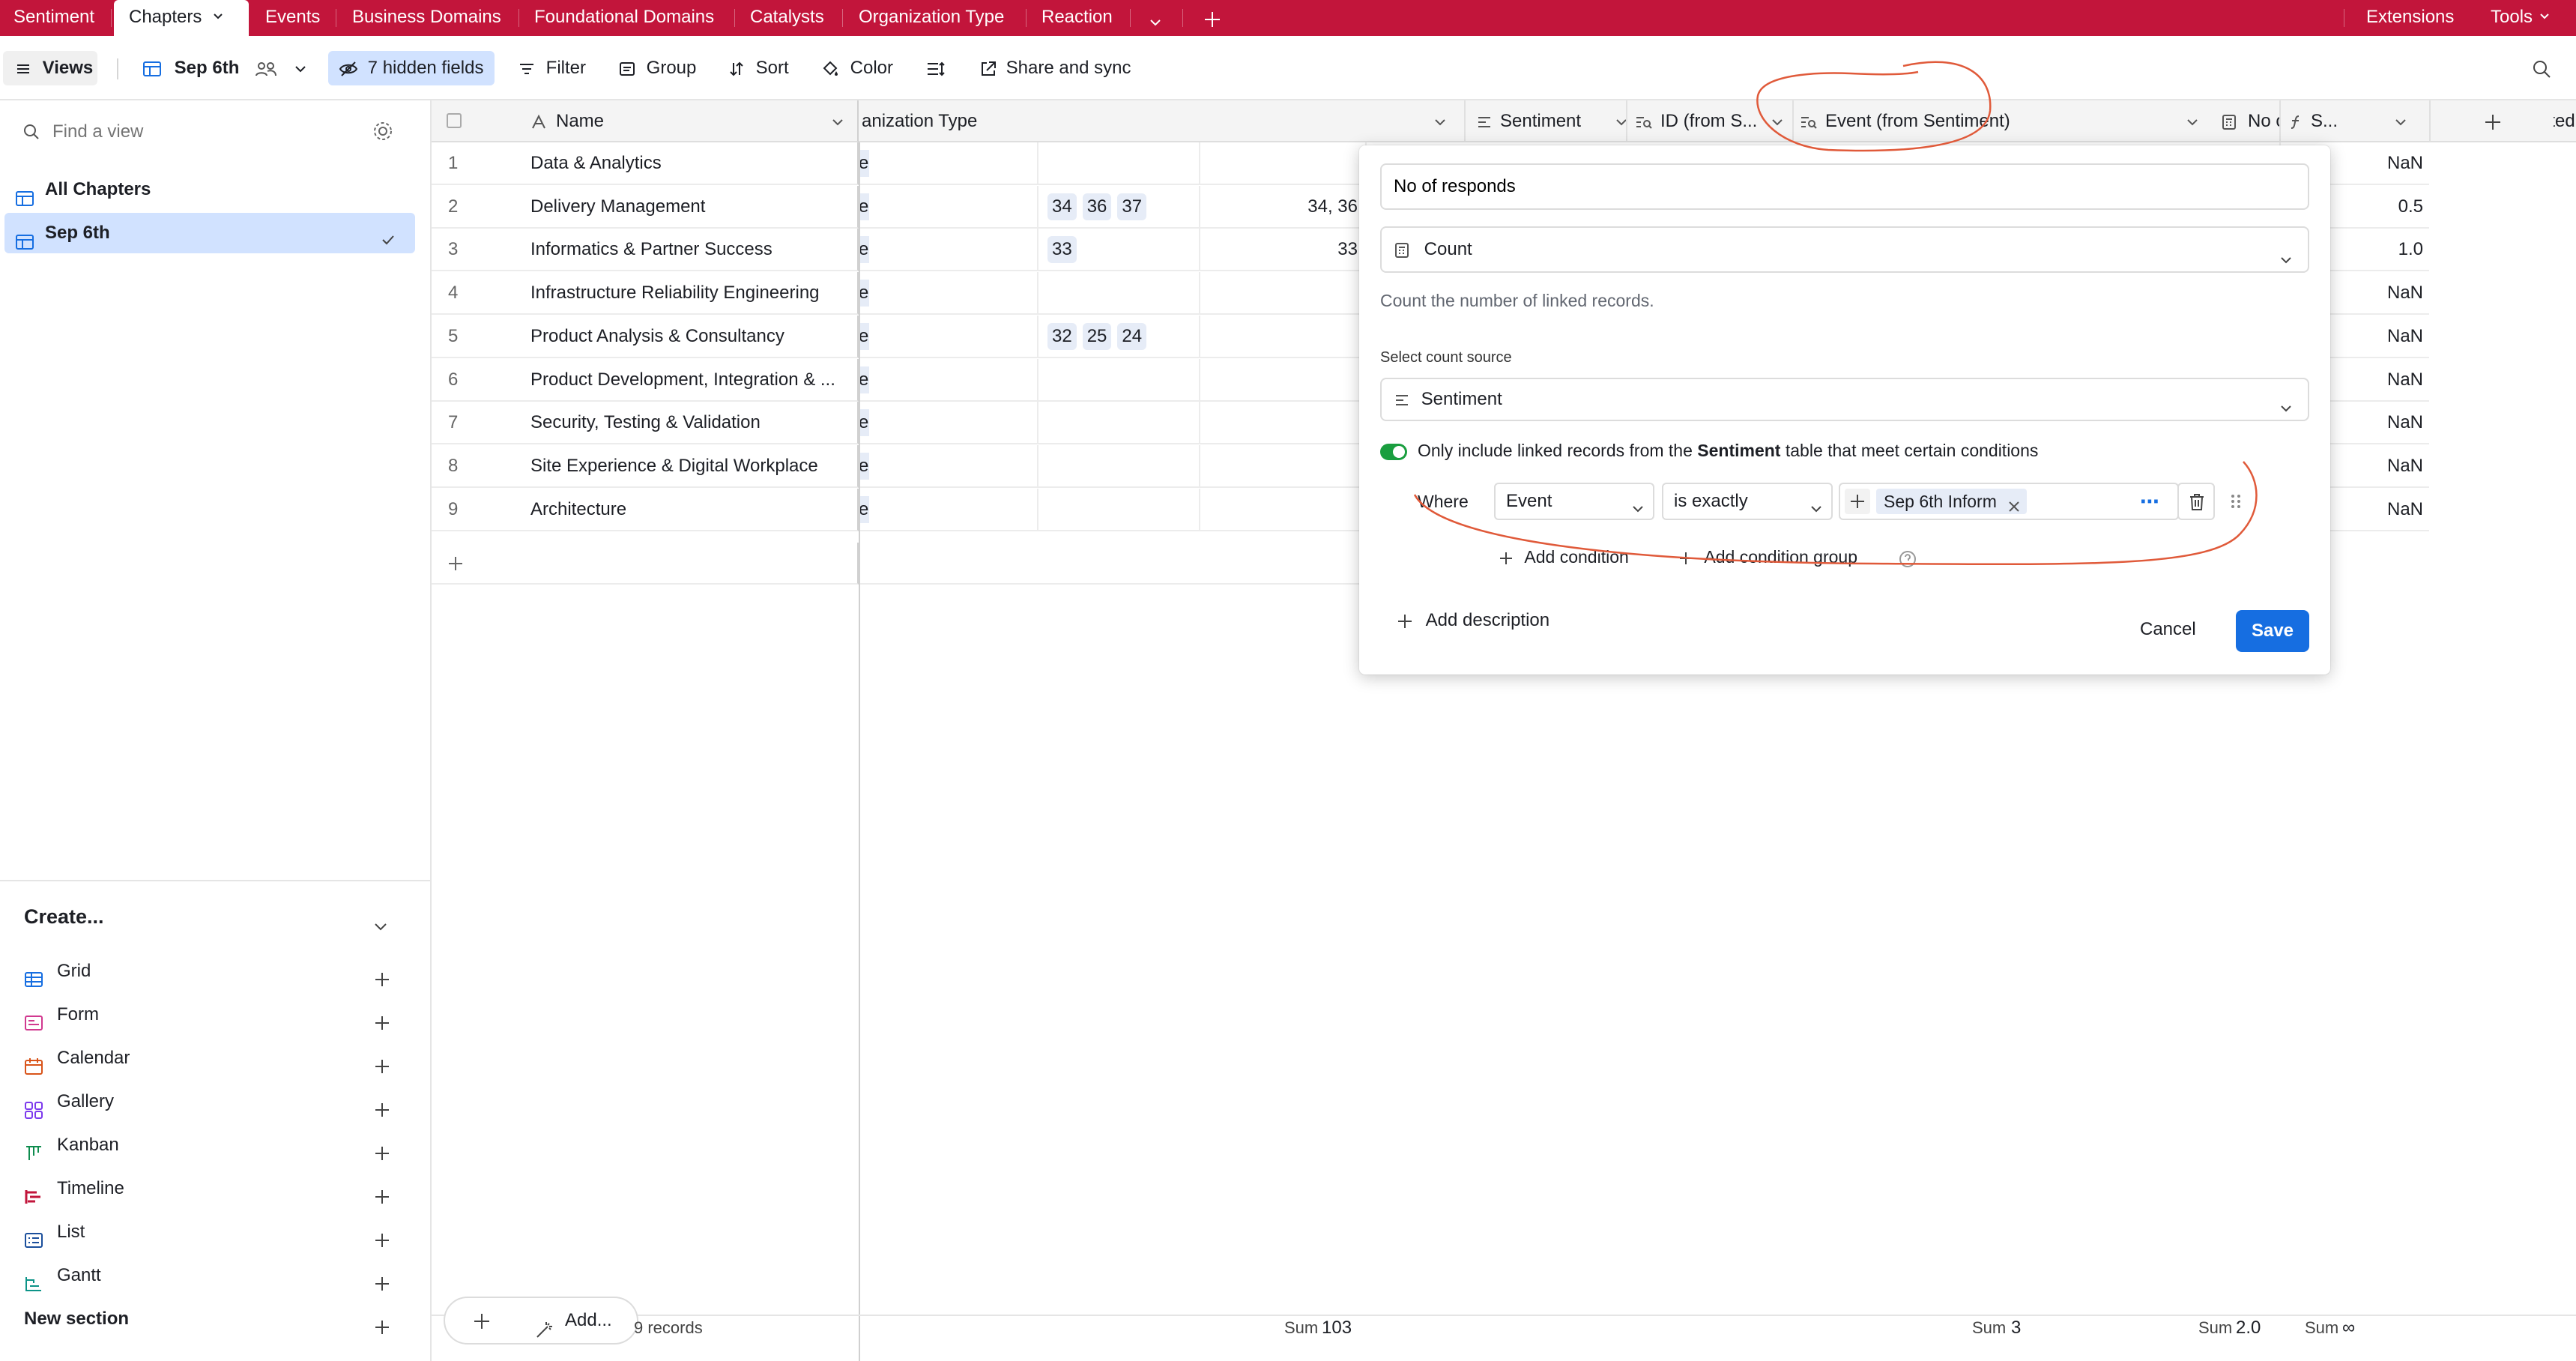 This screenshot has height=1361, width=2576. What do you see at coordinates (209, 189) in the screenshot?
I see `sidebar-item-all-chapters: All Chapters` at bounding box center [209, 189].